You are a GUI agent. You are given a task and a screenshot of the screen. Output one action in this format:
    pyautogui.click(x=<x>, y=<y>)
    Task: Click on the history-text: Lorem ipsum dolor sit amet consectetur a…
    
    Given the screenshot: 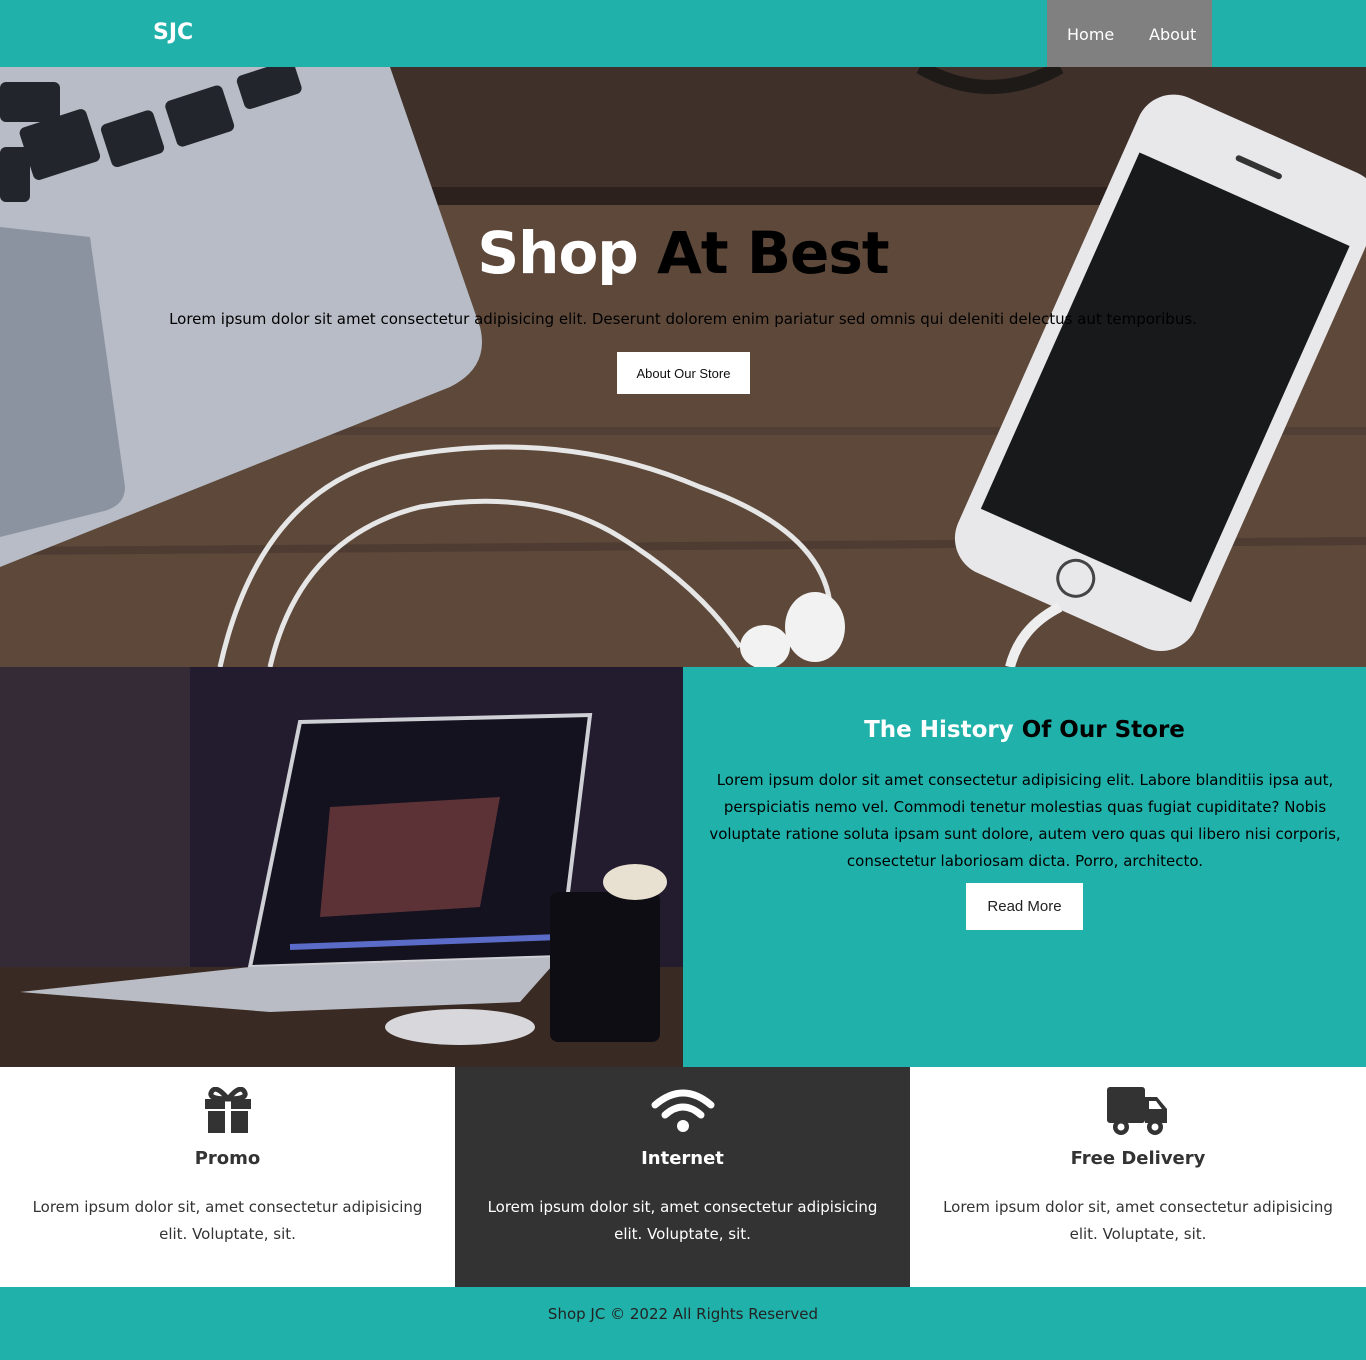 What is the action you would take?
    pyautogui.click(x=1025, y=820)
    